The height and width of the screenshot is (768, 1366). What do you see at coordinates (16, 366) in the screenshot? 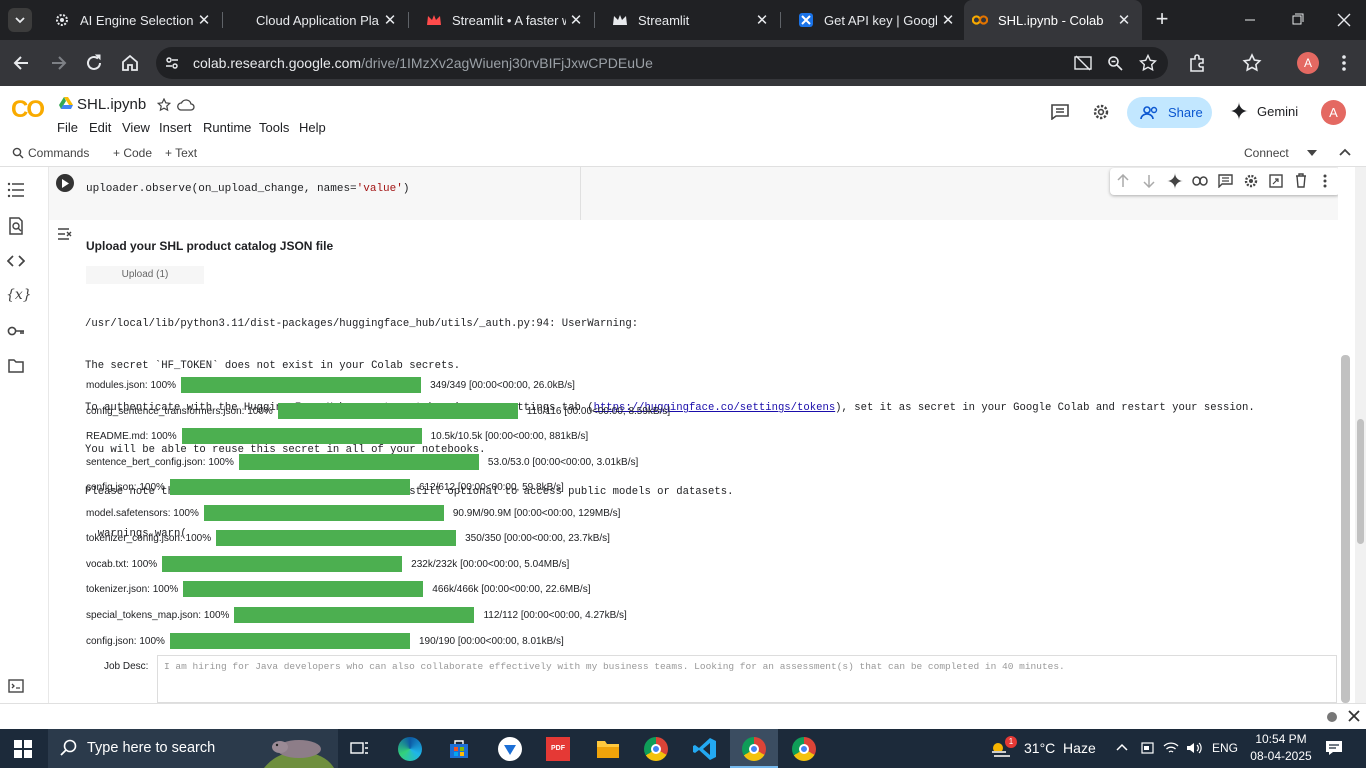
I see `files-folder-icon` at bounding box center [16, 366].